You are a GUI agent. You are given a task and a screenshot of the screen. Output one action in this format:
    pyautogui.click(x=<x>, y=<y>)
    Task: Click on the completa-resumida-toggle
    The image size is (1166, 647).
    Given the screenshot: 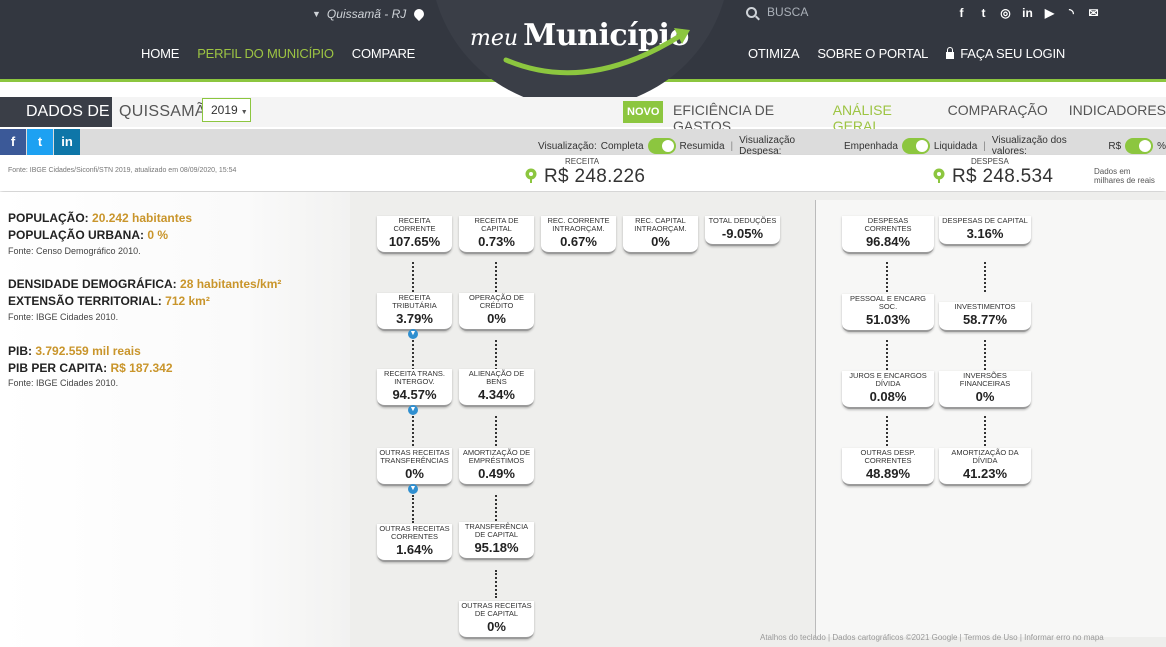 What is the action you would take?
    pyautogui.click(x=661, y=146)
    